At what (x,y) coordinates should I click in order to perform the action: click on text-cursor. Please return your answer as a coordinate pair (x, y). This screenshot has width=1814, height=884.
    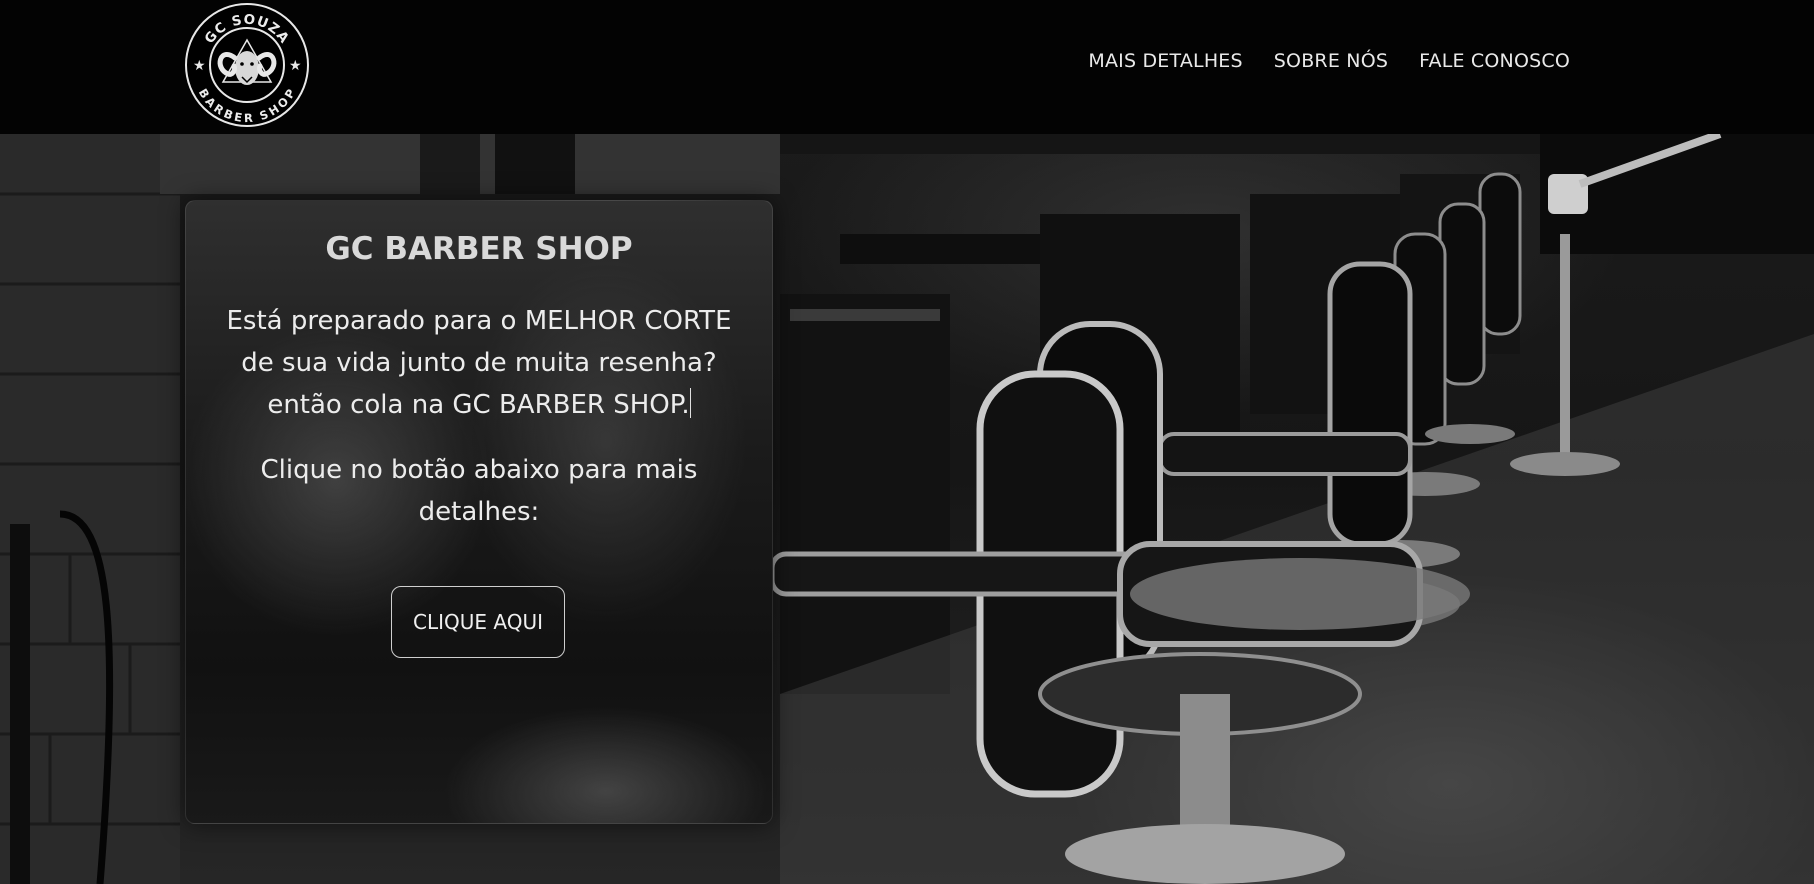
    Looking at the image, I should click on (690, 403).